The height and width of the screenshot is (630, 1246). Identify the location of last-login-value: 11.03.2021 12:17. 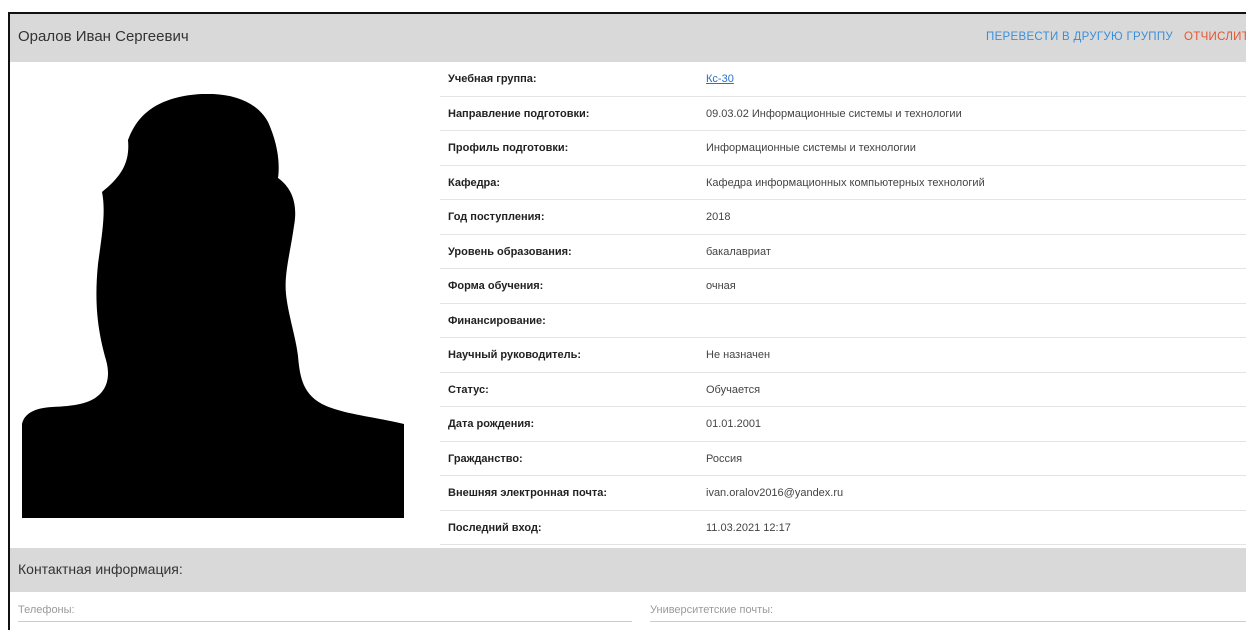
(748, 527).